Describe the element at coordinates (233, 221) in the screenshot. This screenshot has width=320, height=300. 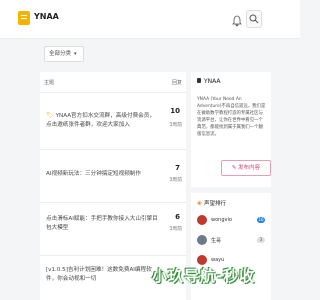
I see `ranking-item: wongvio 16` at that location.